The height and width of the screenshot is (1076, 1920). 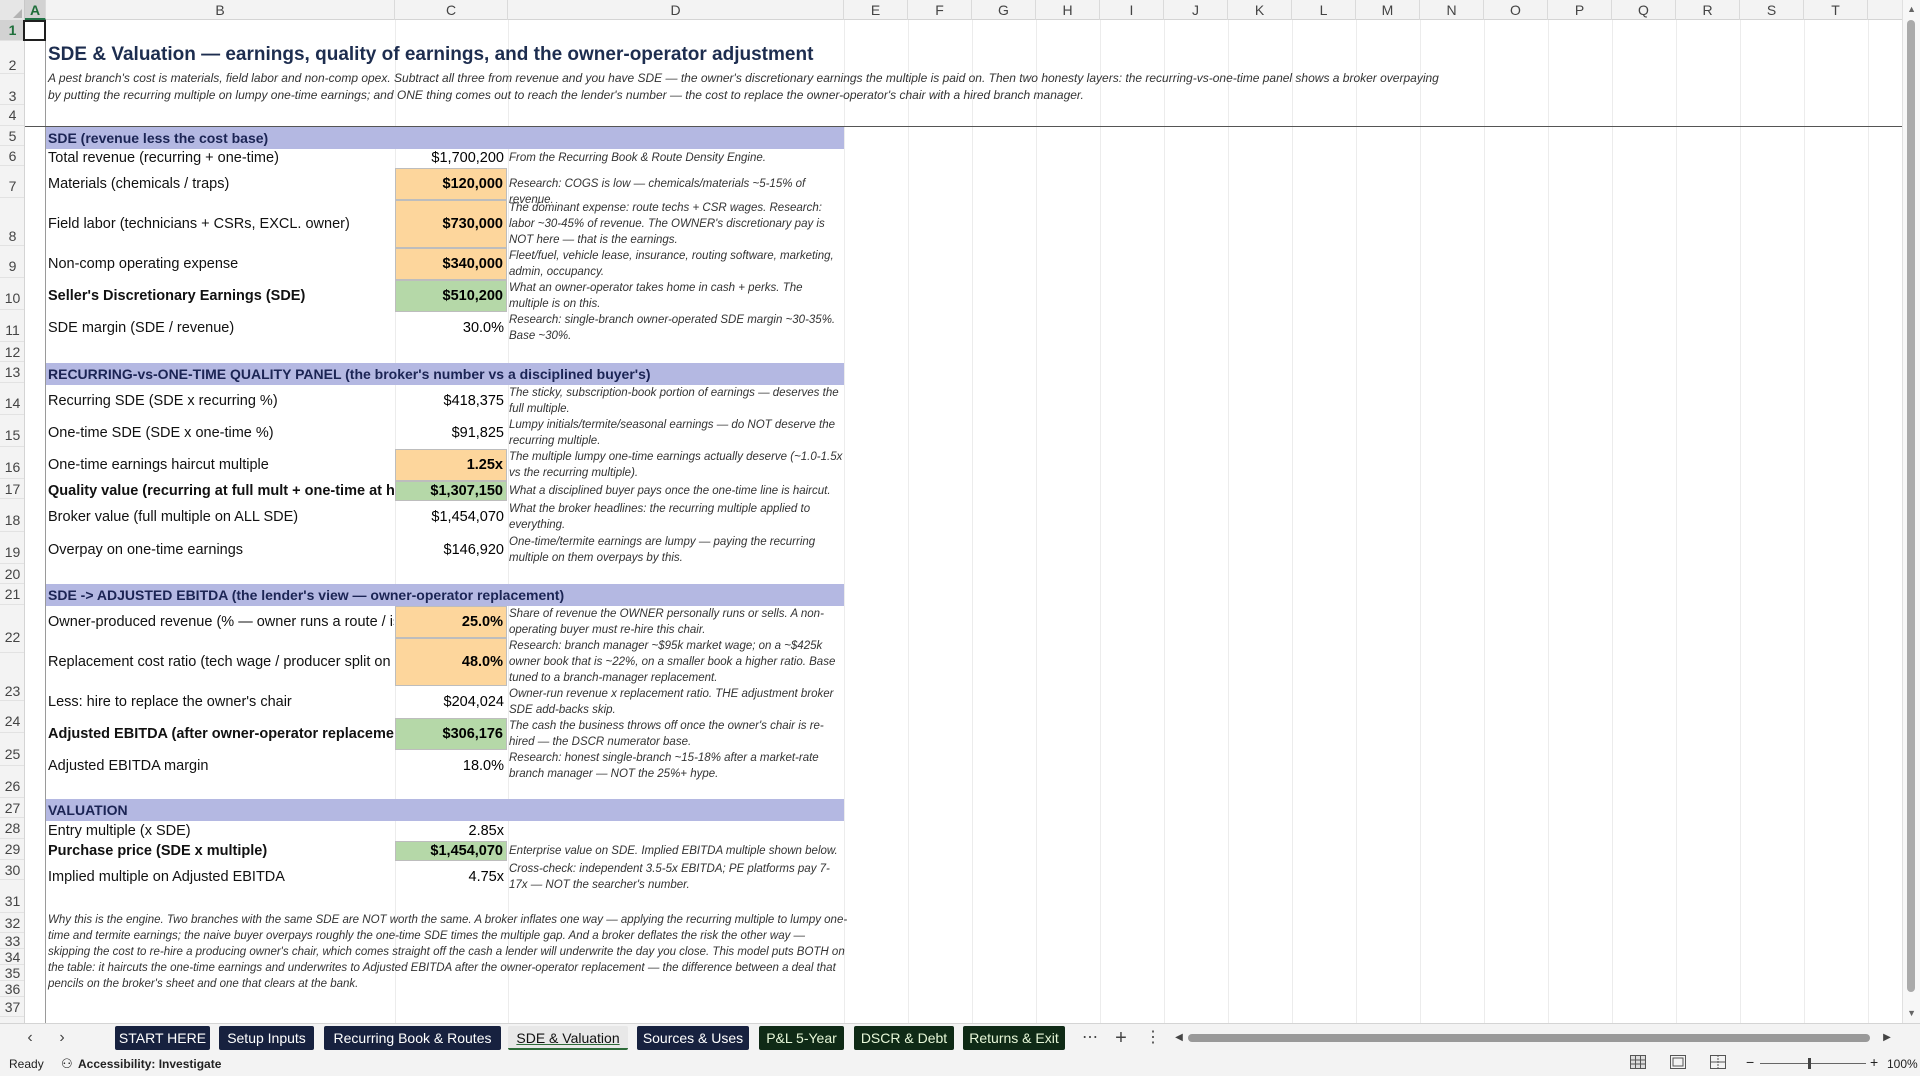 What do you see at coordinates (451, 877) in the screenshot?
I see `value-implied-multiple: 4.75x` at bounding box center [451, 877].